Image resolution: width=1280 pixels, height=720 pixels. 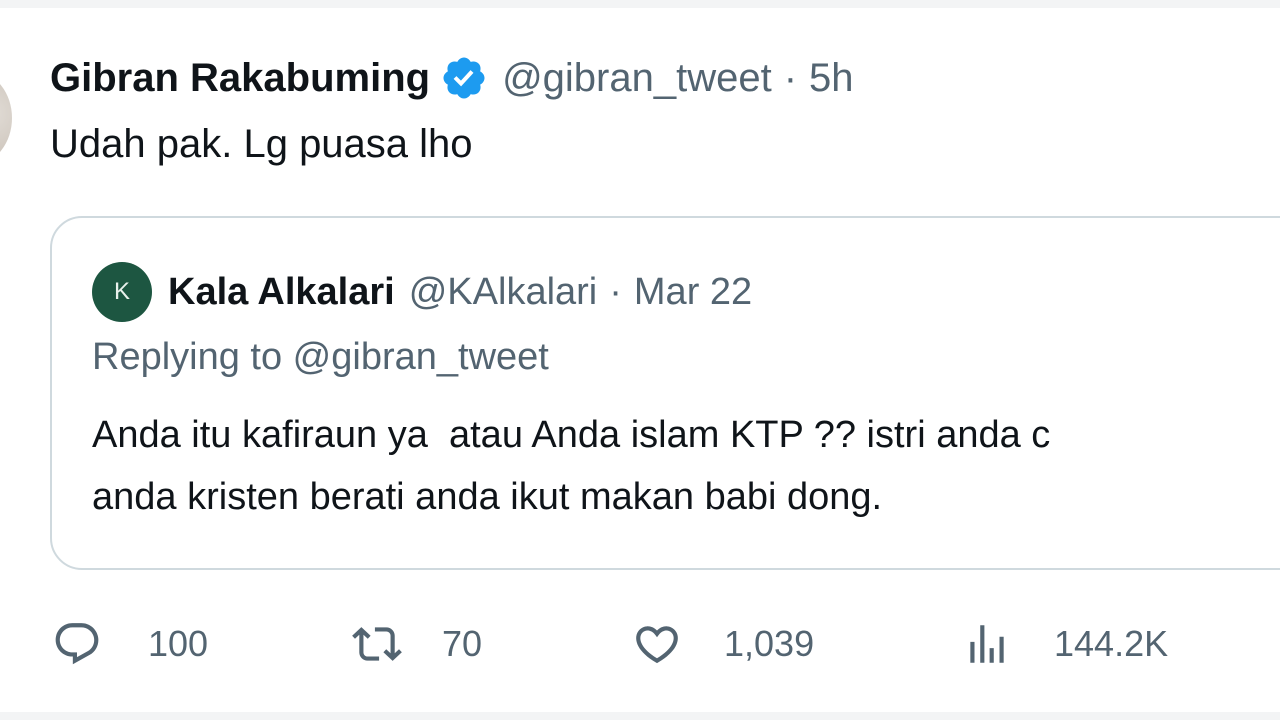 I want to click on reply-button: 100, so click(x=130, y=644).